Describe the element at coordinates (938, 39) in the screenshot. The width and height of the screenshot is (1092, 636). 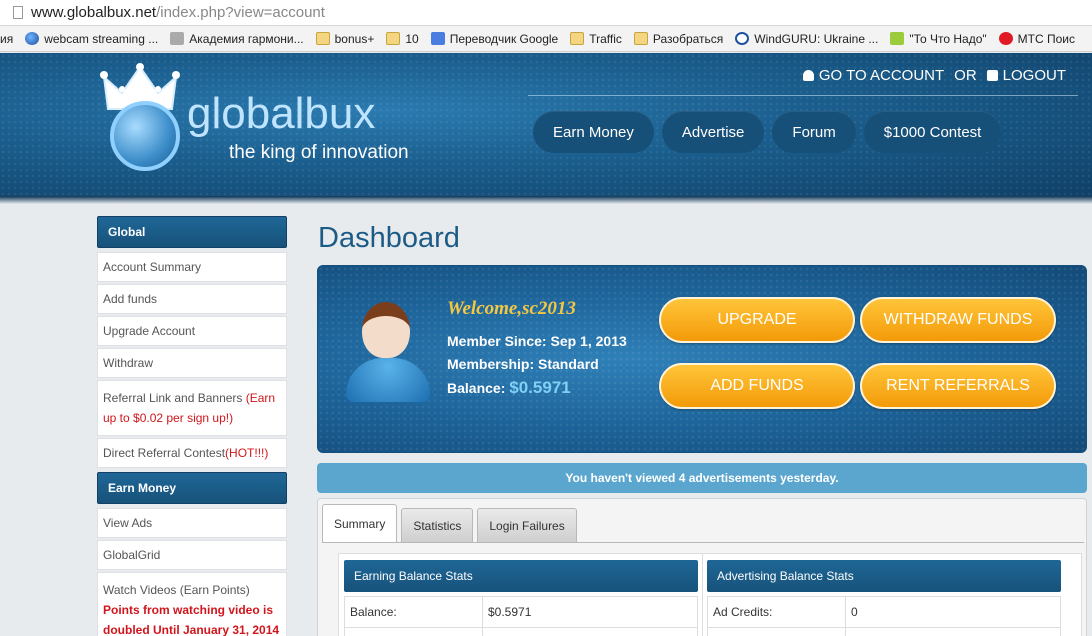
I see `bookmark-to-chto-nado: "То Что Надо"` at that location.